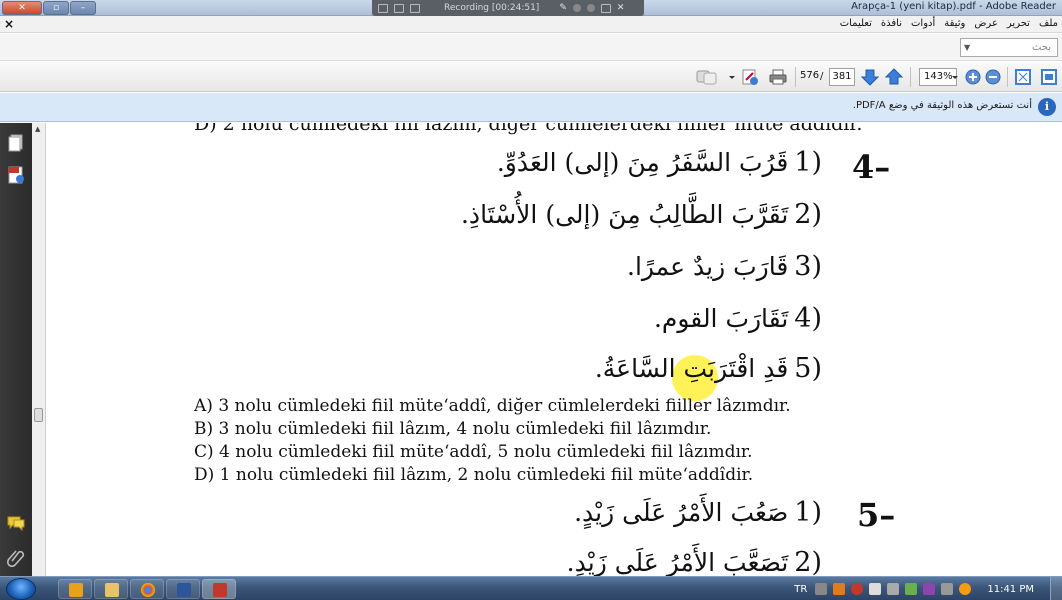 This screenshot has width=1062, height=600. I want to click on tray-device-icon, so click(947, 589).